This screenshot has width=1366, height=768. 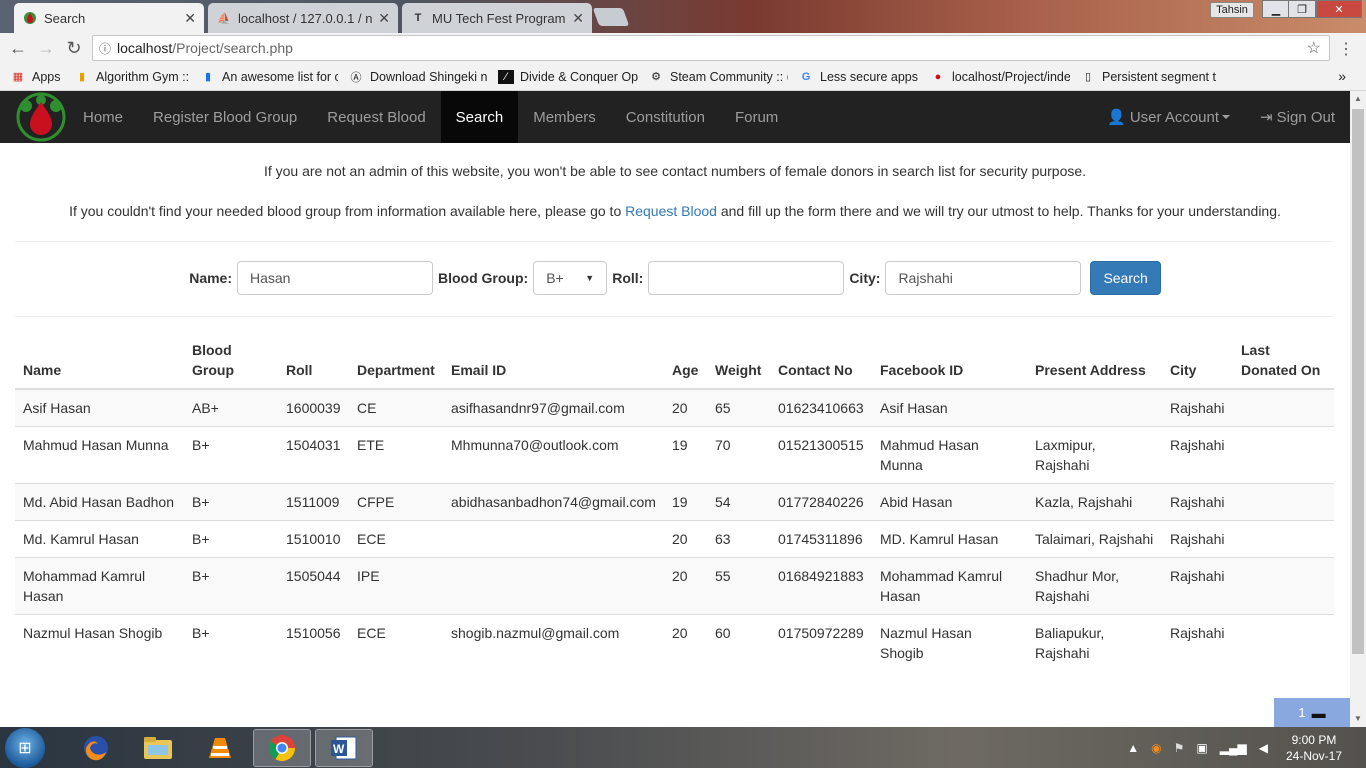 I want to click on cell: CE, so click(x=396, y=407).